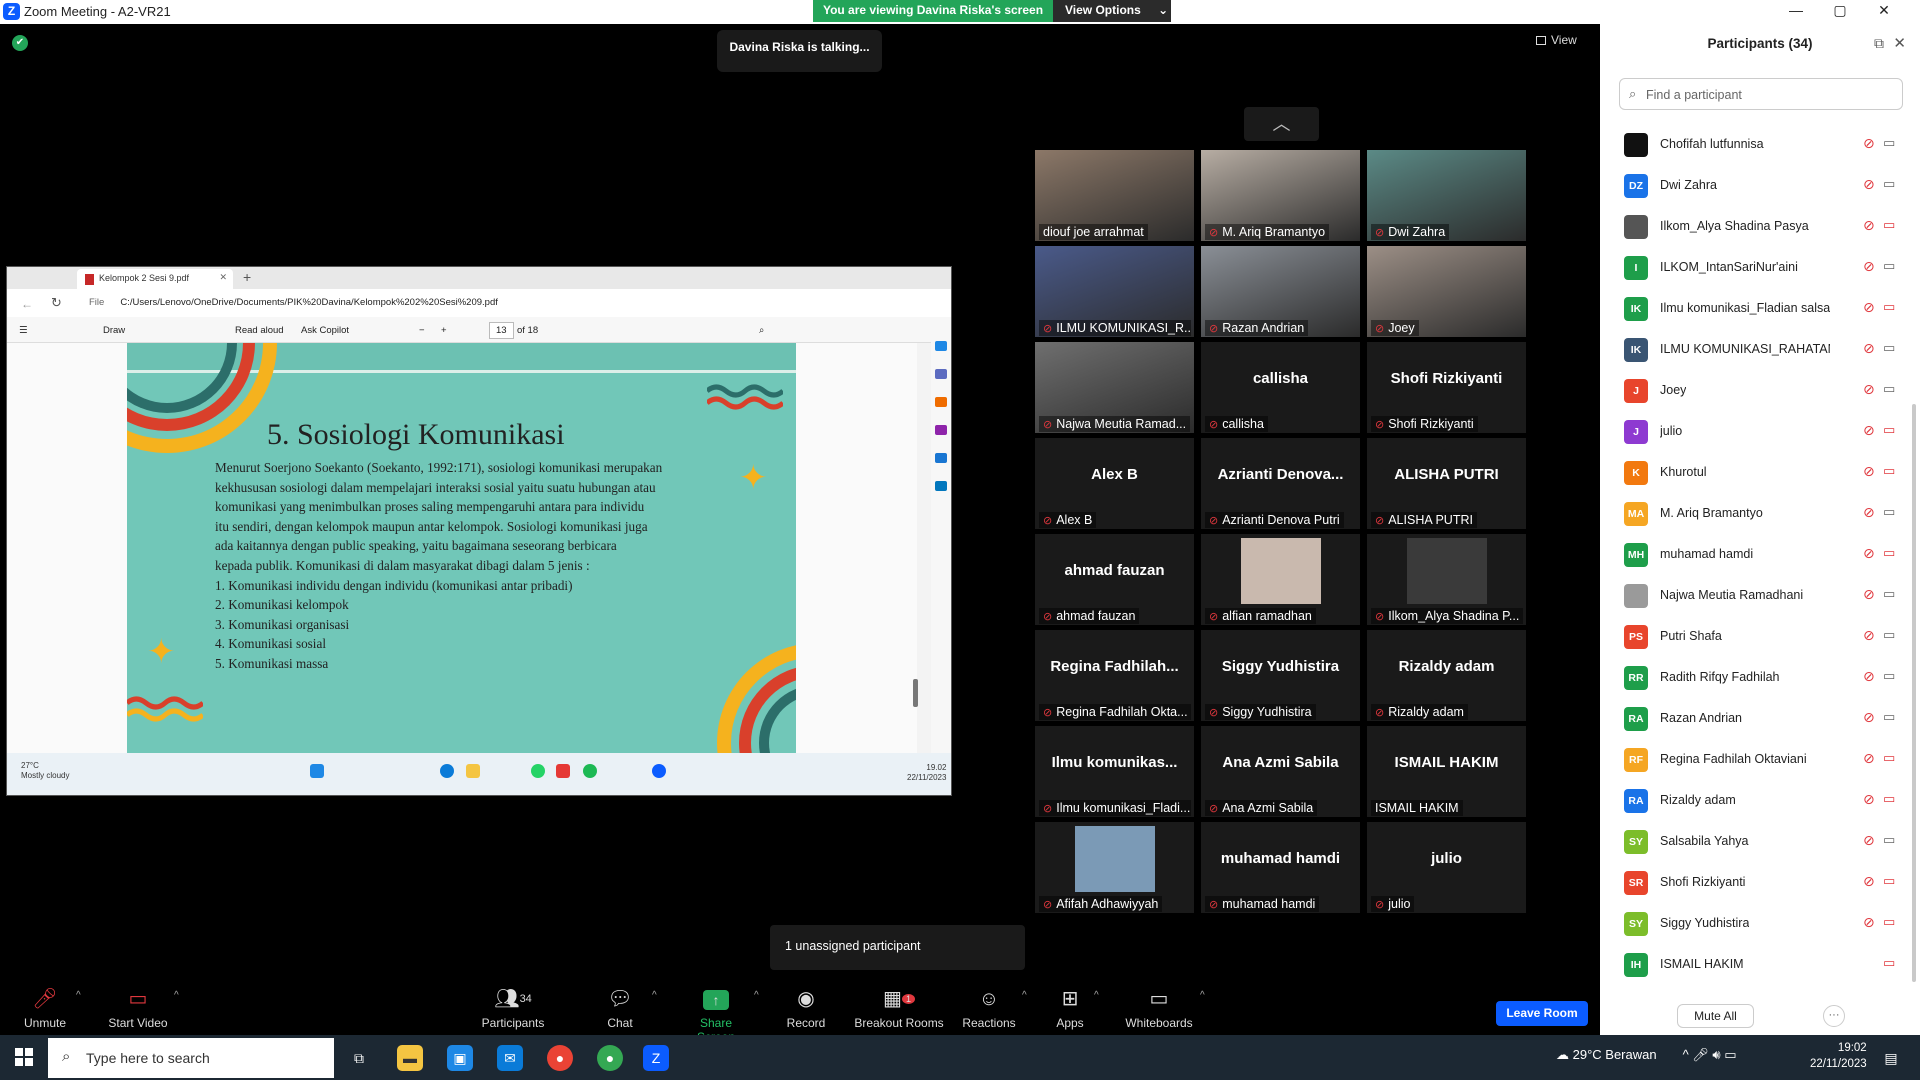 This screenshot has height=1080, width=1920. What do you see at coordinates (1280, 387) in the screenshot?
I see `video-tile: callisha ⊘ callisha` at bounding box center [1280, 387].